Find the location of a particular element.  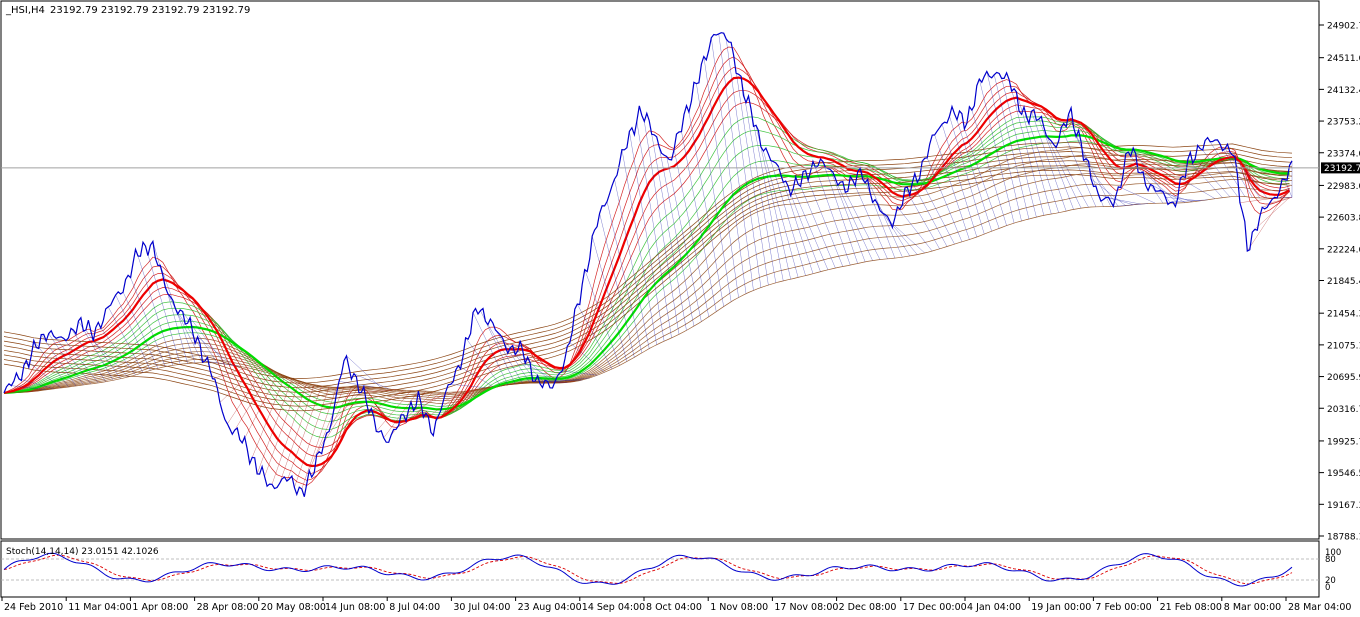

time-axis-label: 21 Feb 08:00 is located at coordinates (1191, 607).